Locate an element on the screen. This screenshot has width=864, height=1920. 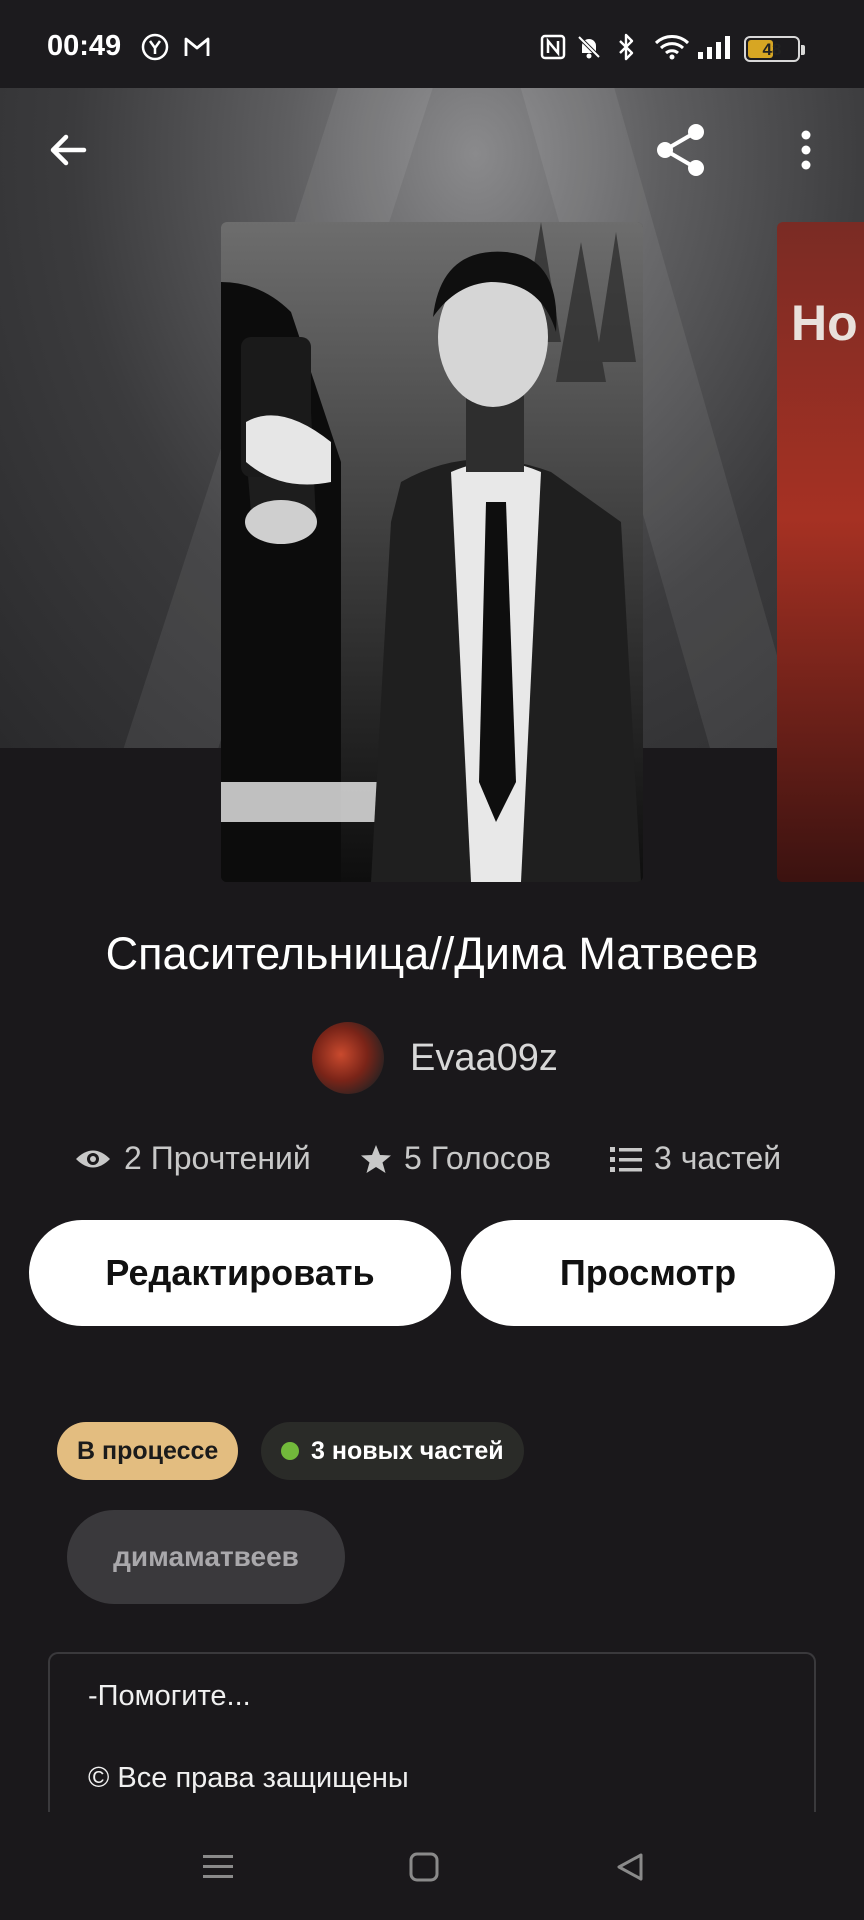
star-icon is located at coordinates (376, 1158).